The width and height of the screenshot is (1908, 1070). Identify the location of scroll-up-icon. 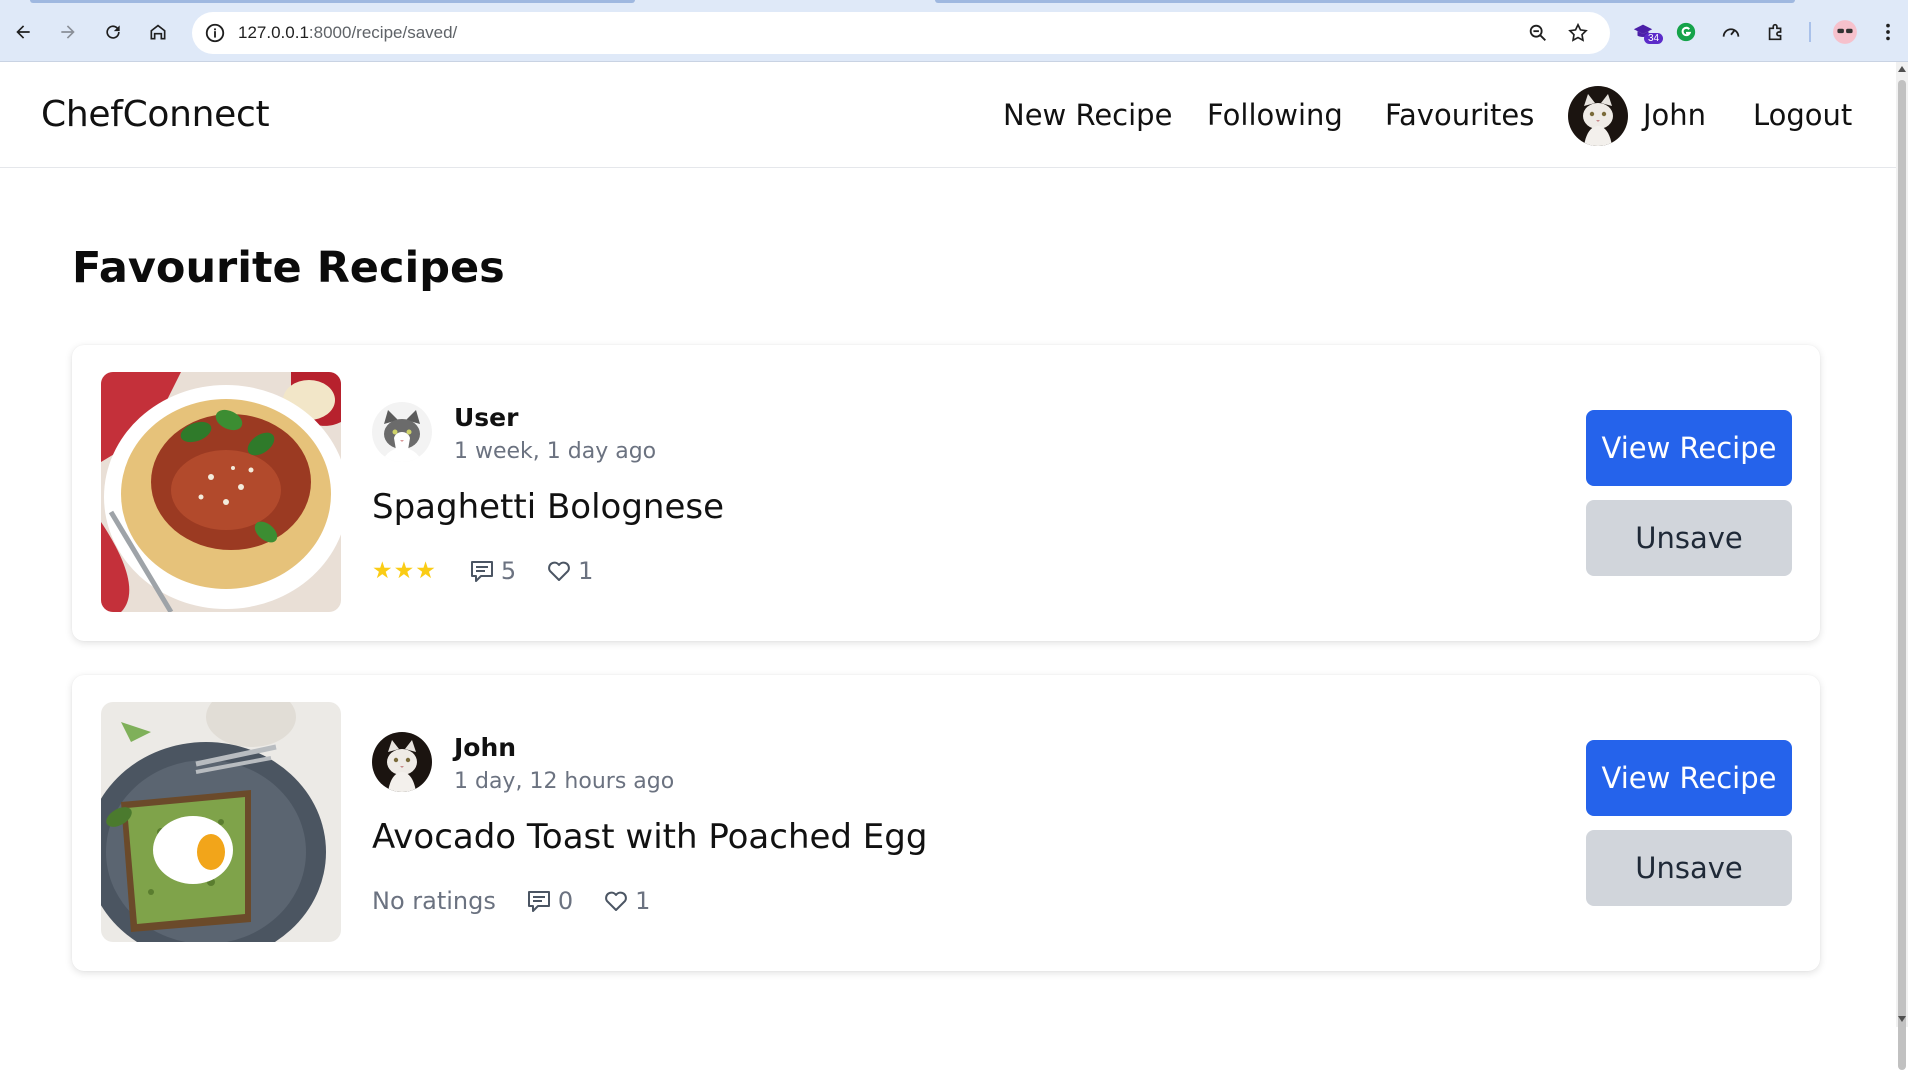
(1902, 69).